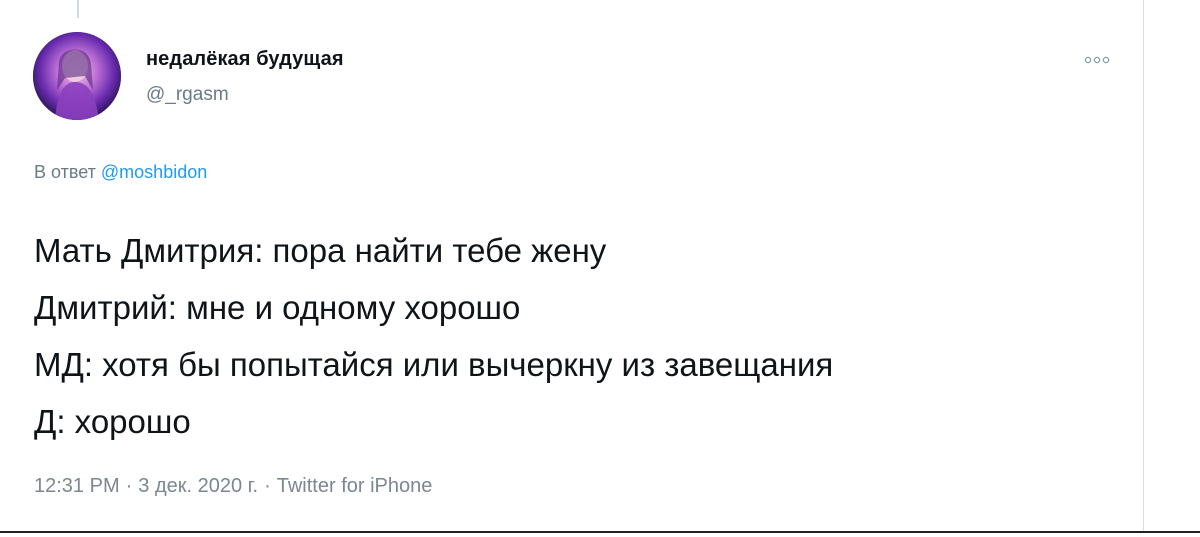  Describe the element at coordinates (198, 486) in the screenshot. I see `tweet-date: 3 дек. 2020 г.` at that location.